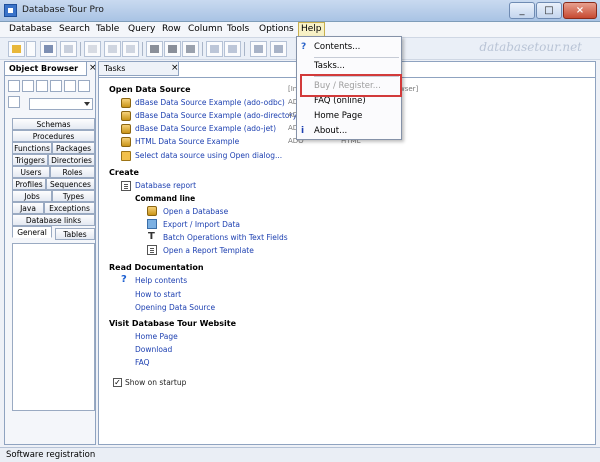  What do you see at coordinates (32, 232) in the screenshot?
I see `tab-general: General` at bounding box center [32, 232].